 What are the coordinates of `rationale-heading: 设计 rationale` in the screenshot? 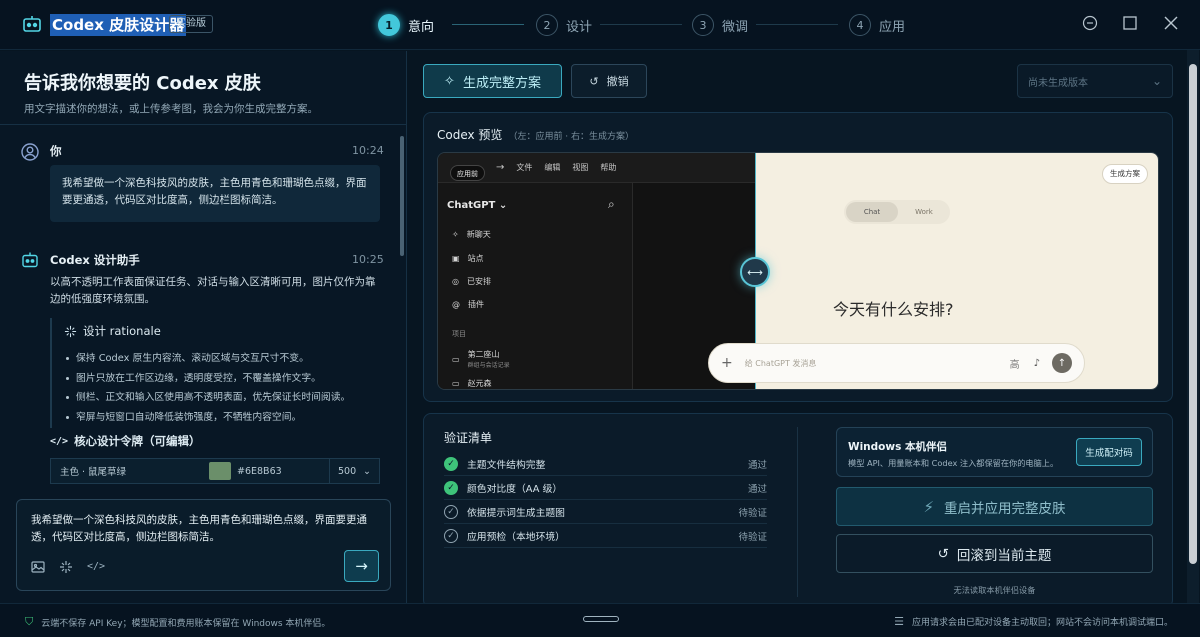 It's located at (224, 331).